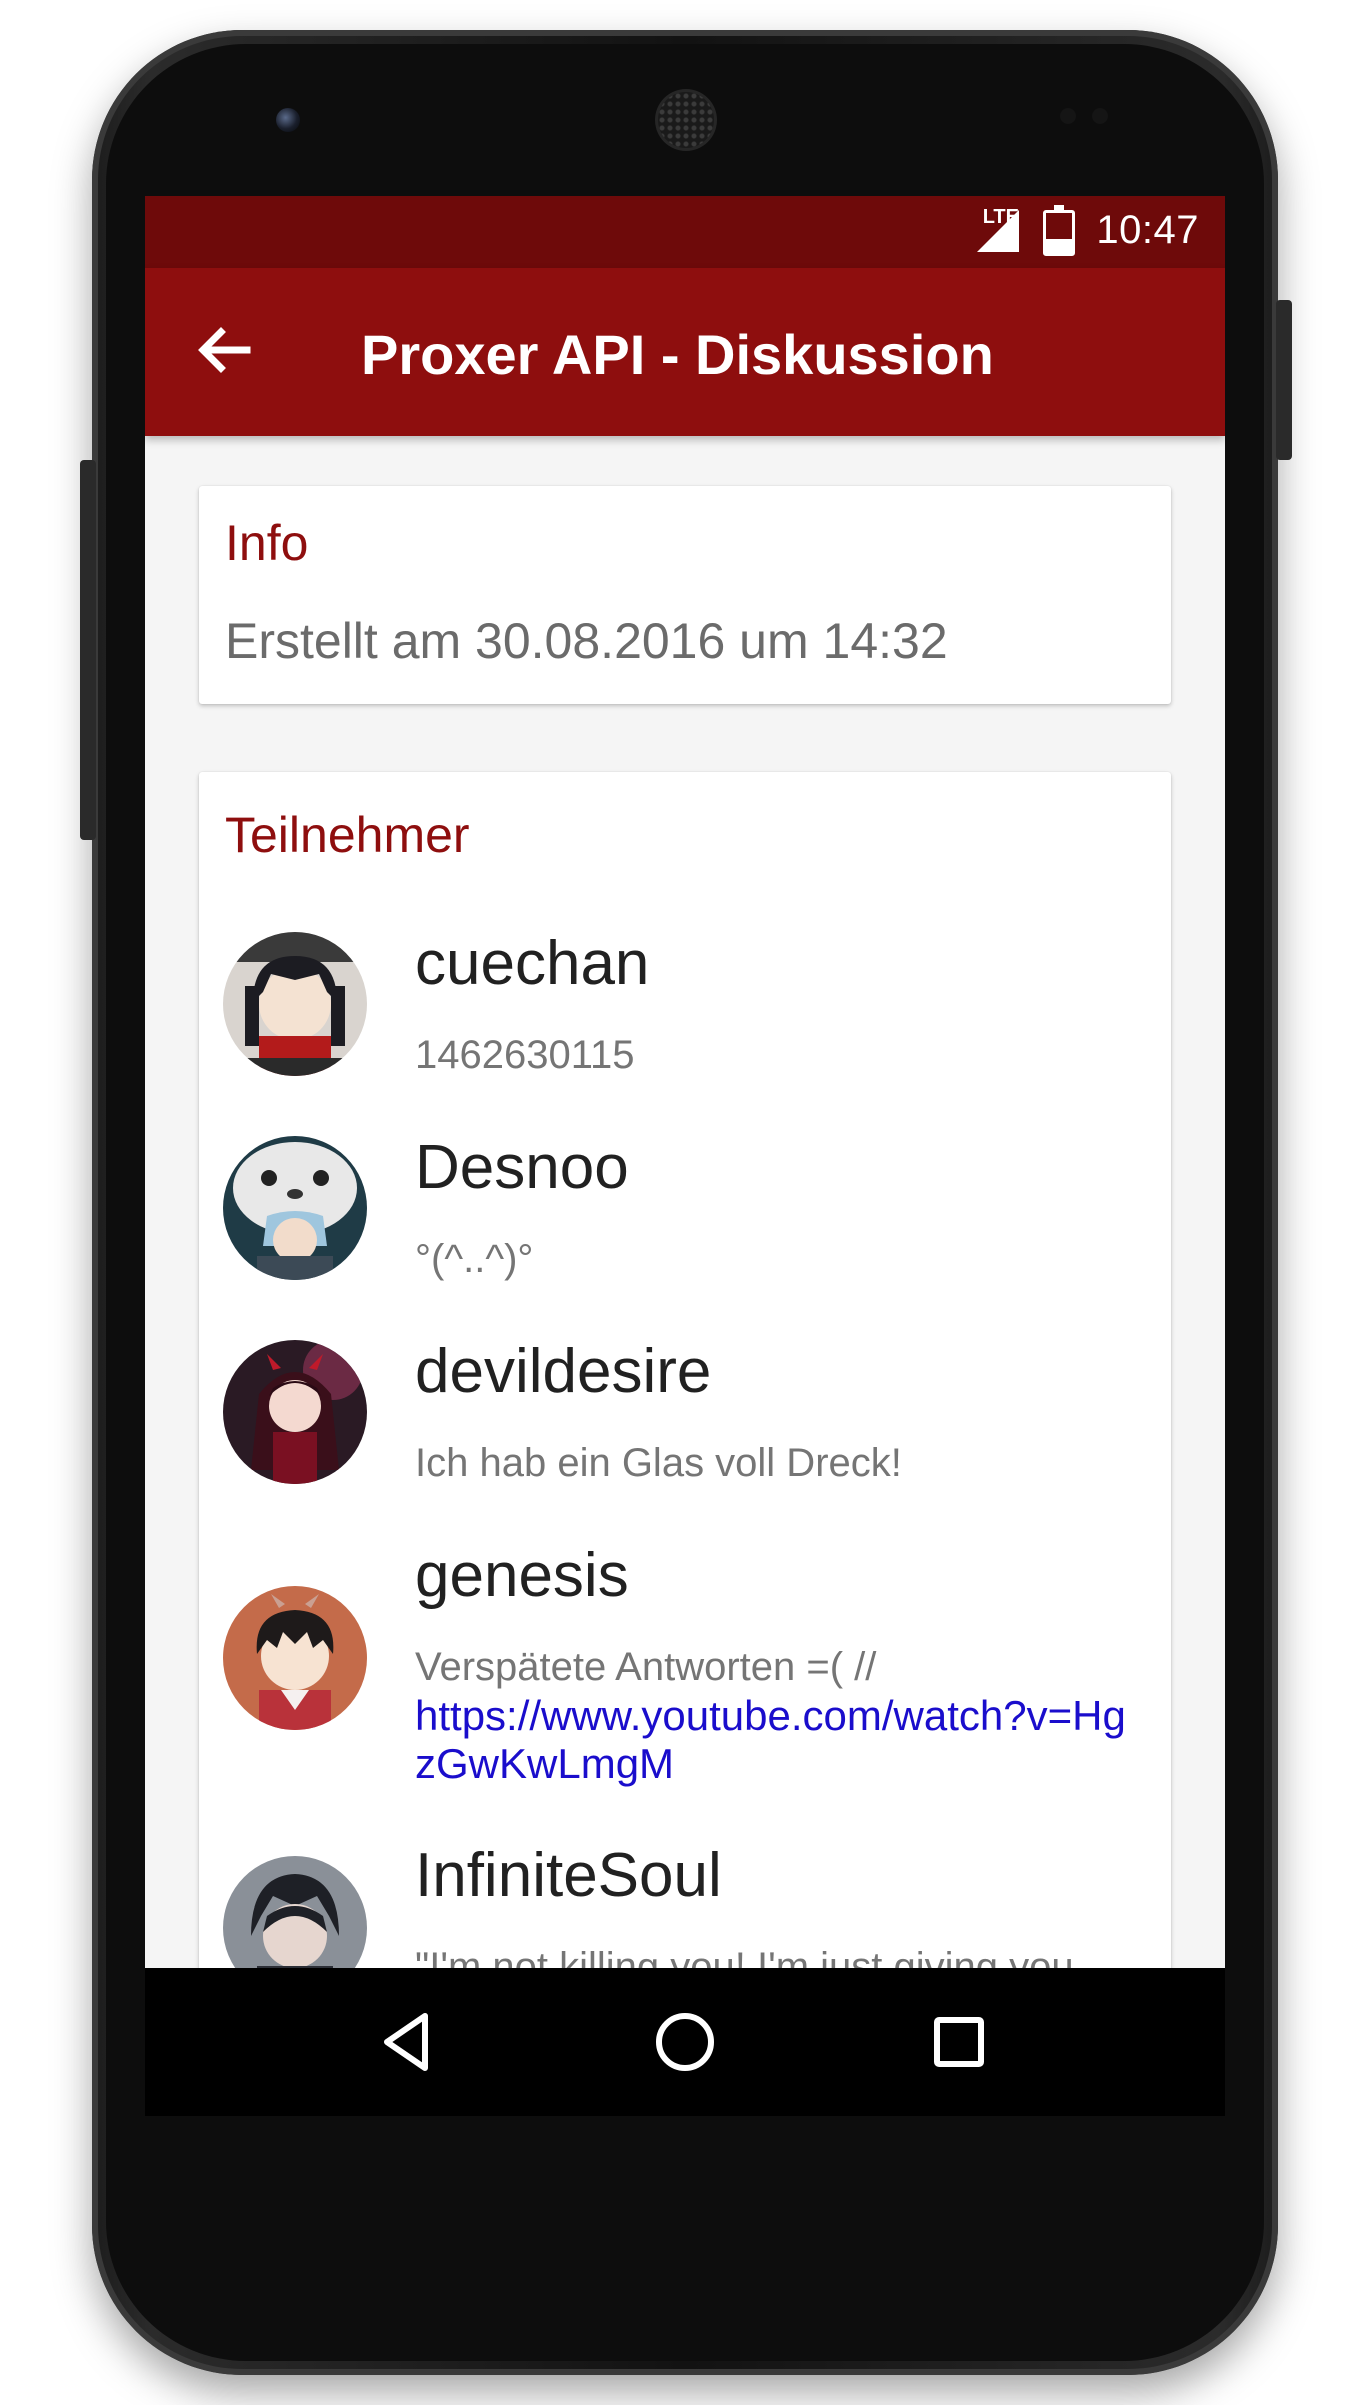  Describe the element at coordinates (686, 120) in the screenshot. I see `earpiece-speaker` at that location.